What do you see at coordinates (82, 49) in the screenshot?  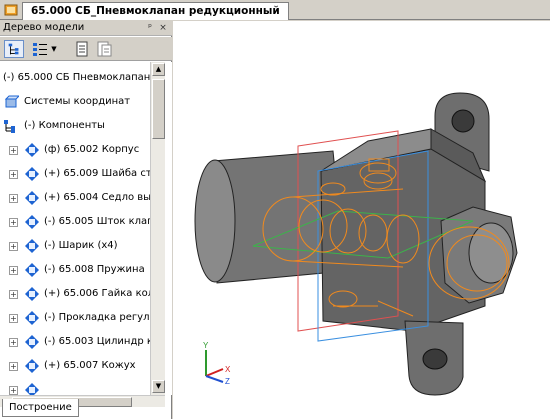 I see `document-list-icon` at bounding box center [82, 49].